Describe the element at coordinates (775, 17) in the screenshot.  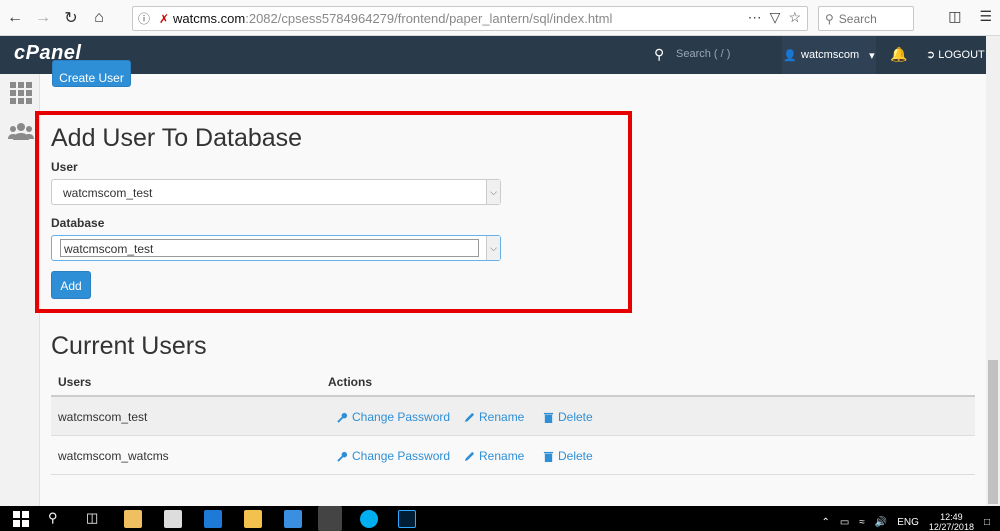
I see `pocket-icon: ▽` at that location.